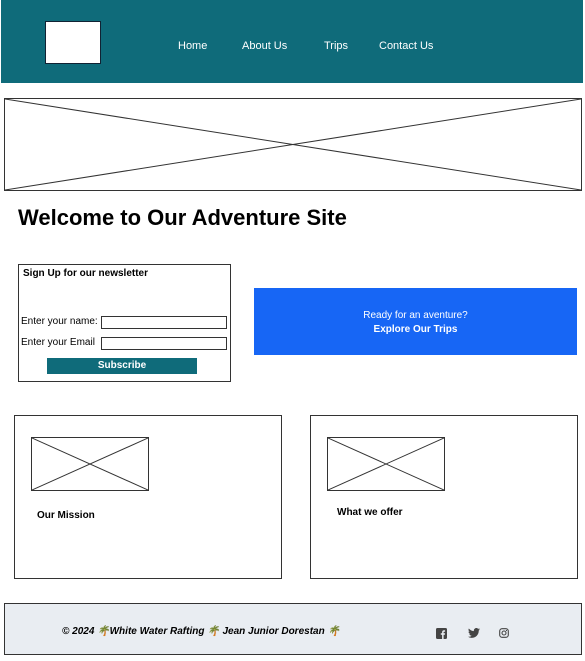 This screenshot has height=661, width=585. What do you see at coordinates (504, 633) in the screenshot?
I see `instagram-icon` at bounding box center [504, 633].